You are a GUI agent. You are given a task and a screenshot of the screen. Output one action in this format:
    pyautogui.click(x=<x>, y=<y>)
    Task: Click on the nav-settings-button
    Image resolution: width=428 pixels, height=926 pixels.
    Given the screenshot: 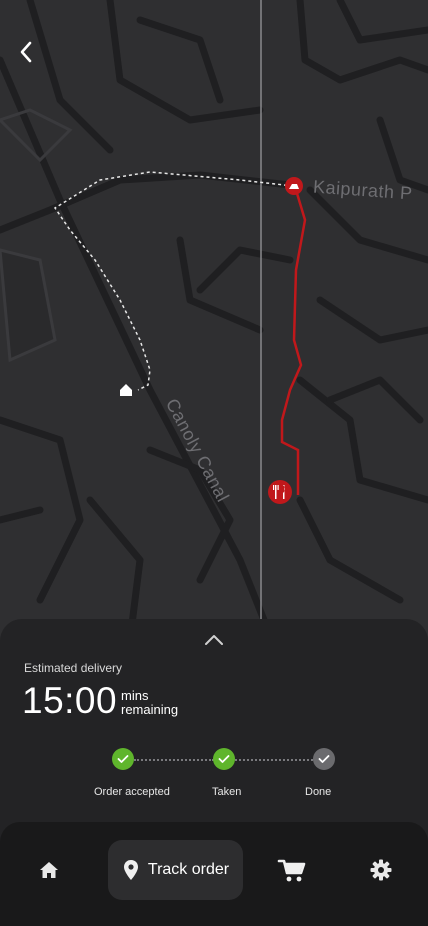 What is the action you would take?
    pyautogui.click(x=381, y=870)
    